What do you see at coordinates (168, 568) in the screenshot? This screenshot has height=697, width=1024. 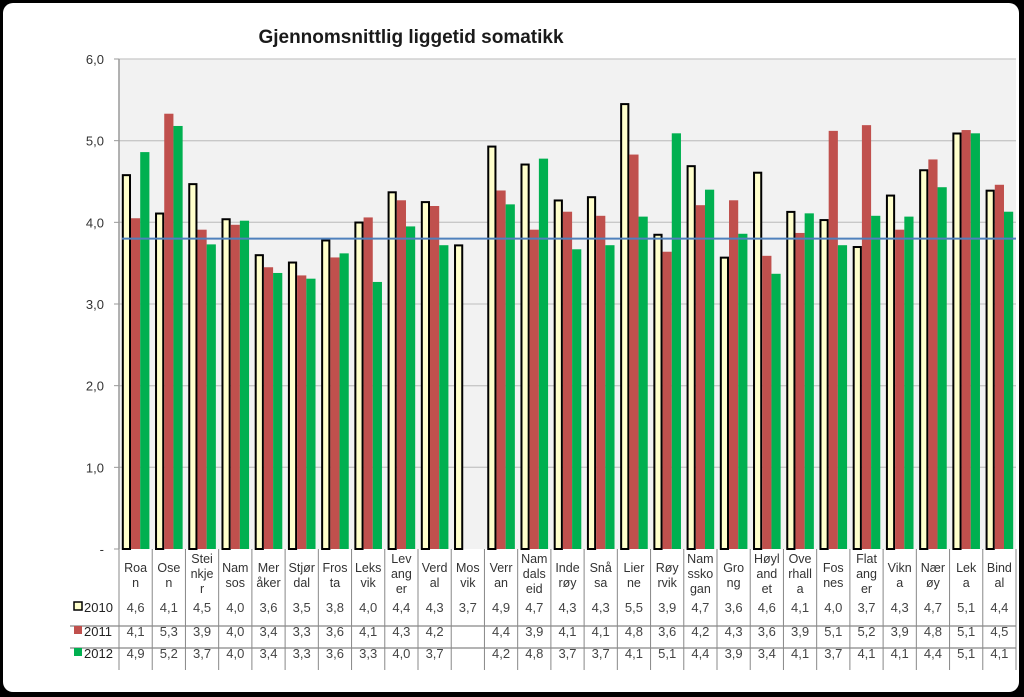 I see `category-label: Ose` at bounding box center [168, 568].